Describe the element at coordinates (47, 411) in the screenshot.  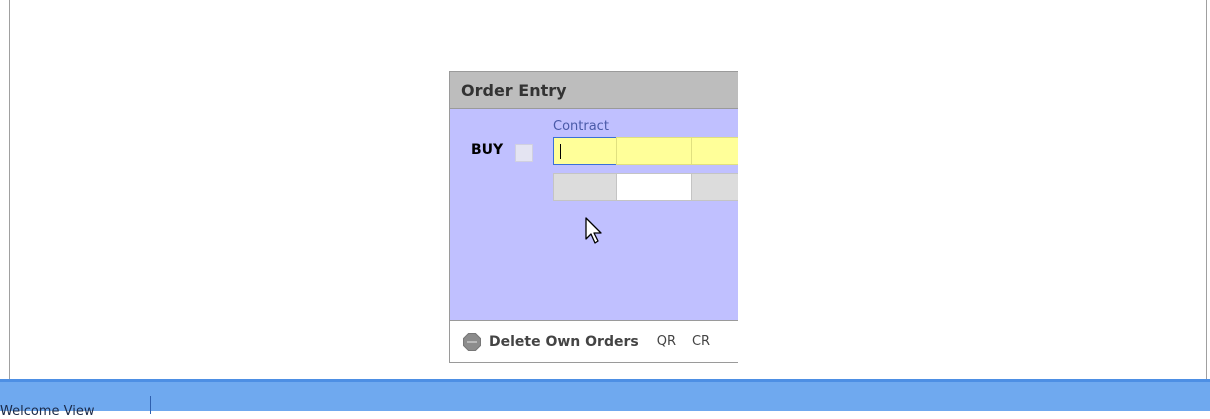
I see `tab-welcome-view: Welcome View` at that location.